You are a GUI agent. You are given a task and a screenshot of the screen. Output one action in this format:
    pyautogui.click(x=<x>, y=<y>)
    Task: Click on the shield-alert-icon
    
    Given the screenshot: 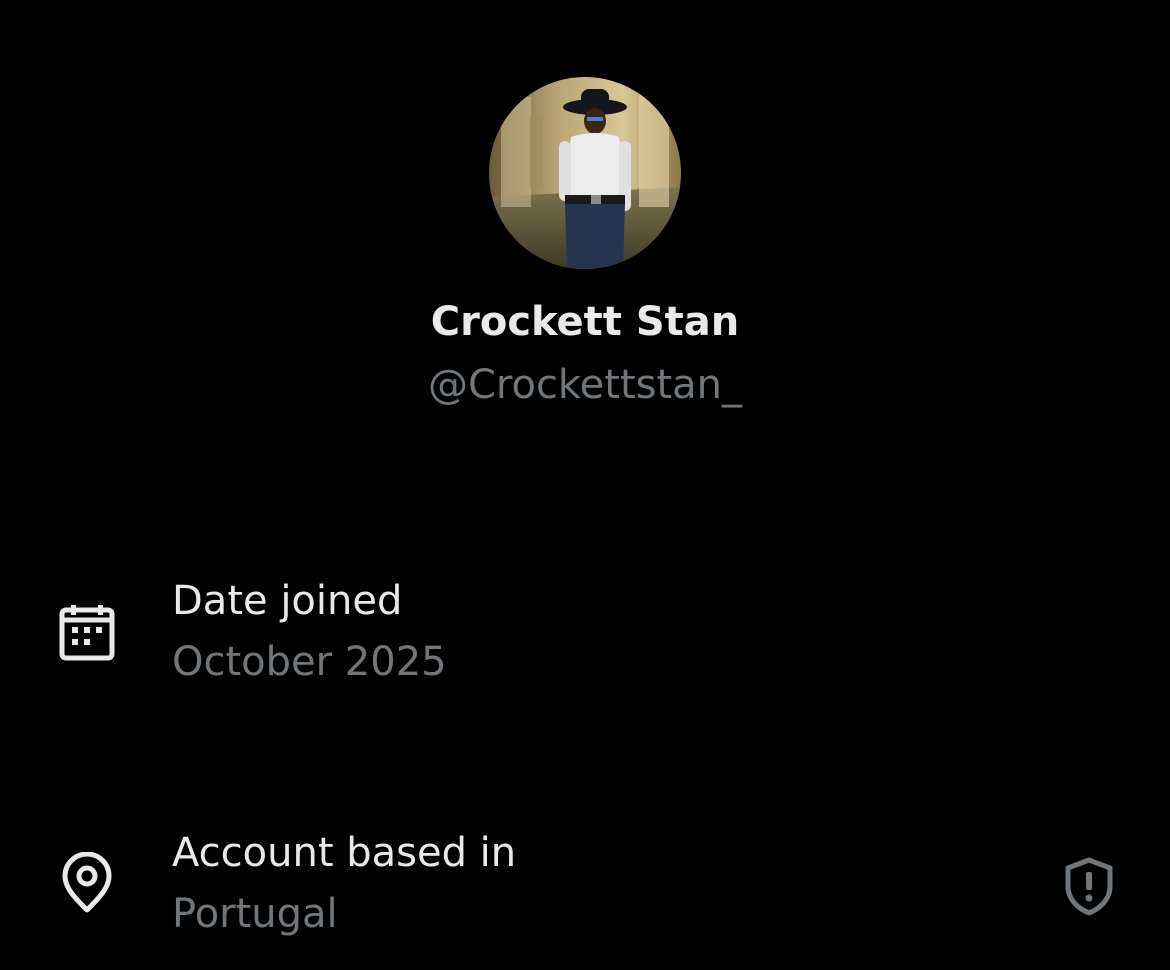 What is the action you would take?
    pyautogui.click(x=1089, y=886)
    